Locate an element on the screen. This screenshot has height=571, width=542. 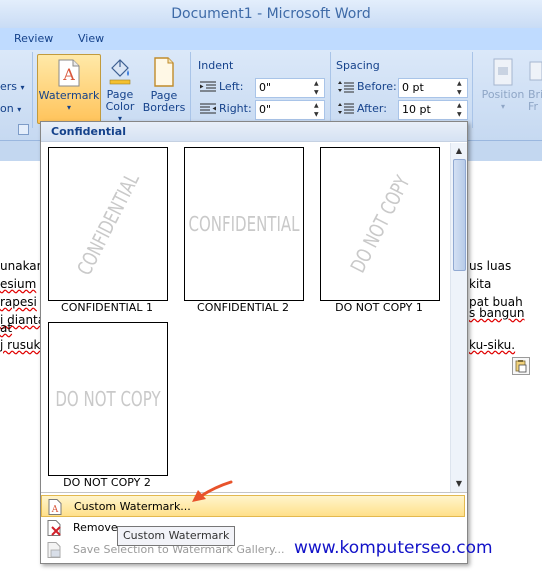
custom-watermark-icon: A is located at coordinates (55, 507).